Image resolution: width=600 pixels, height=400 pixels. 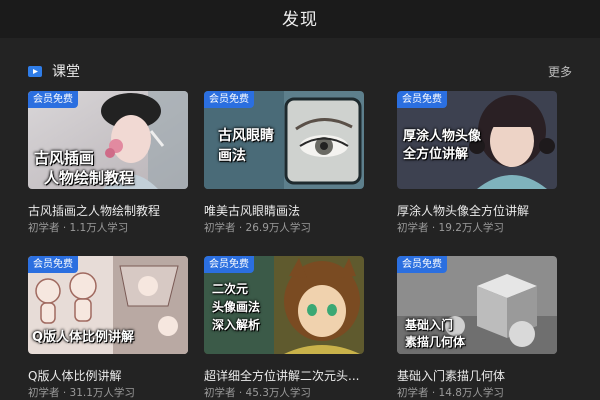 I want to click on thumbnail-caption-line: 素描几何体, so click(x=435, y=342).